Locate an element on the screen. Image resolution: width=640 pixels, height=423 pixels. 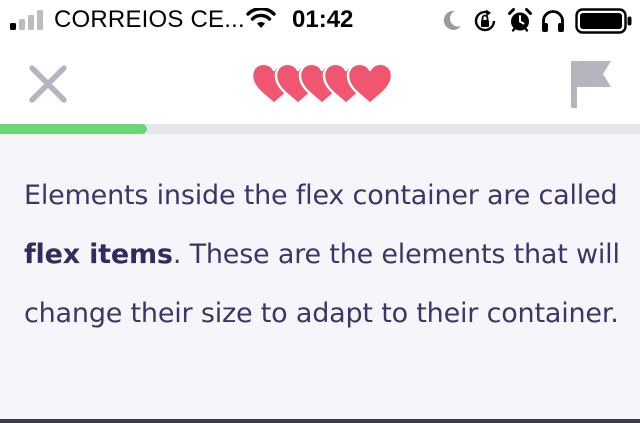
lesson-progress-bar is located at coordinates (320, 129).